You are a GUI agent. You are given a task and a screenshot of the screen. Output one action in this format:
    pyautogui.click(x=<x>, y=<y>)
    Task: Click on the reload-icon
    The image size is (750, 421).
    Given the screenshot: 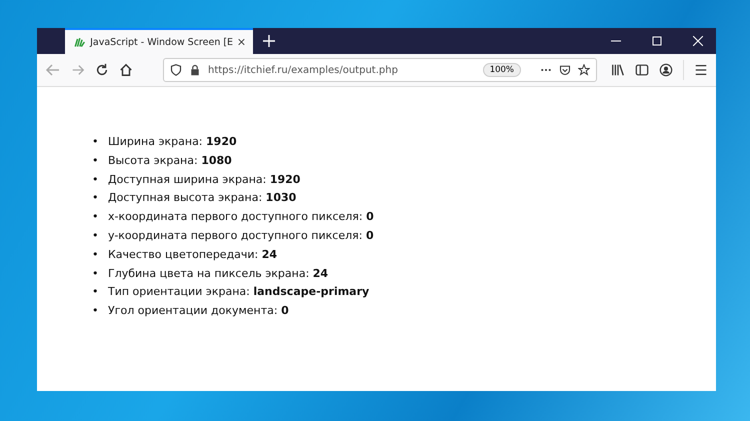 What is the action you would take?
    pyautogui.click(x=102, y=70)
    